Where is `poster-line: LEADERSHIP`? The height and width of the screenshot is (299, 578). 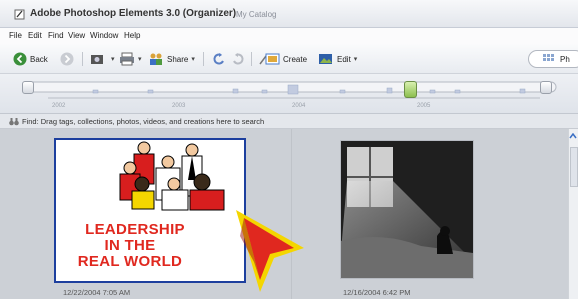 poster-line: LEADERSHIP is located at coordinates (135, 229).